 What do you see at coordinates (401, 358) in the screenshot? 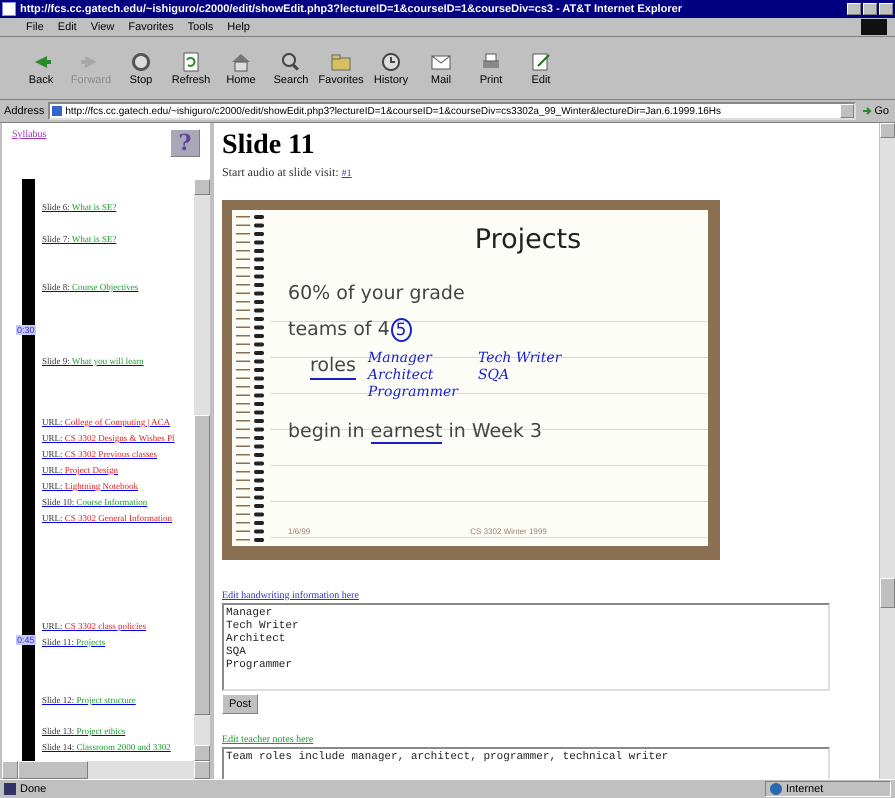
I see `handwritten-text: Manager` at bounding box center [401, 358].